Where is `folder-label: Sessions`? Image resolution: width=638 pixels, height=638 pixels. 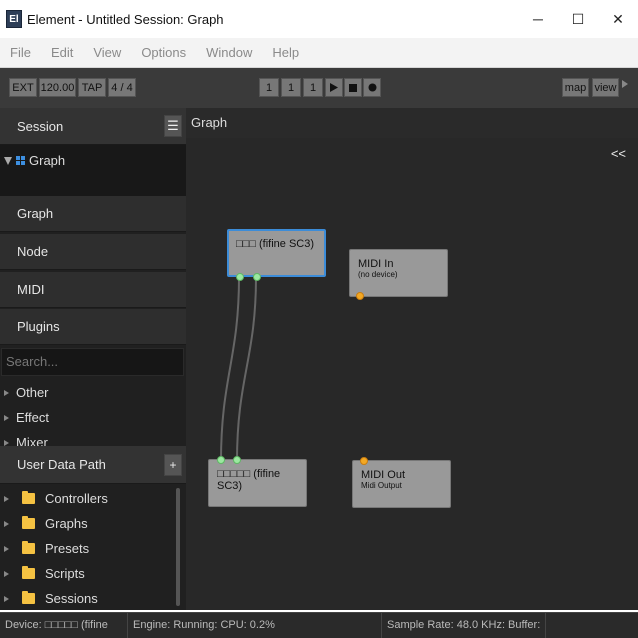 folder-label: Sessions is located at coordinates (71, 598).